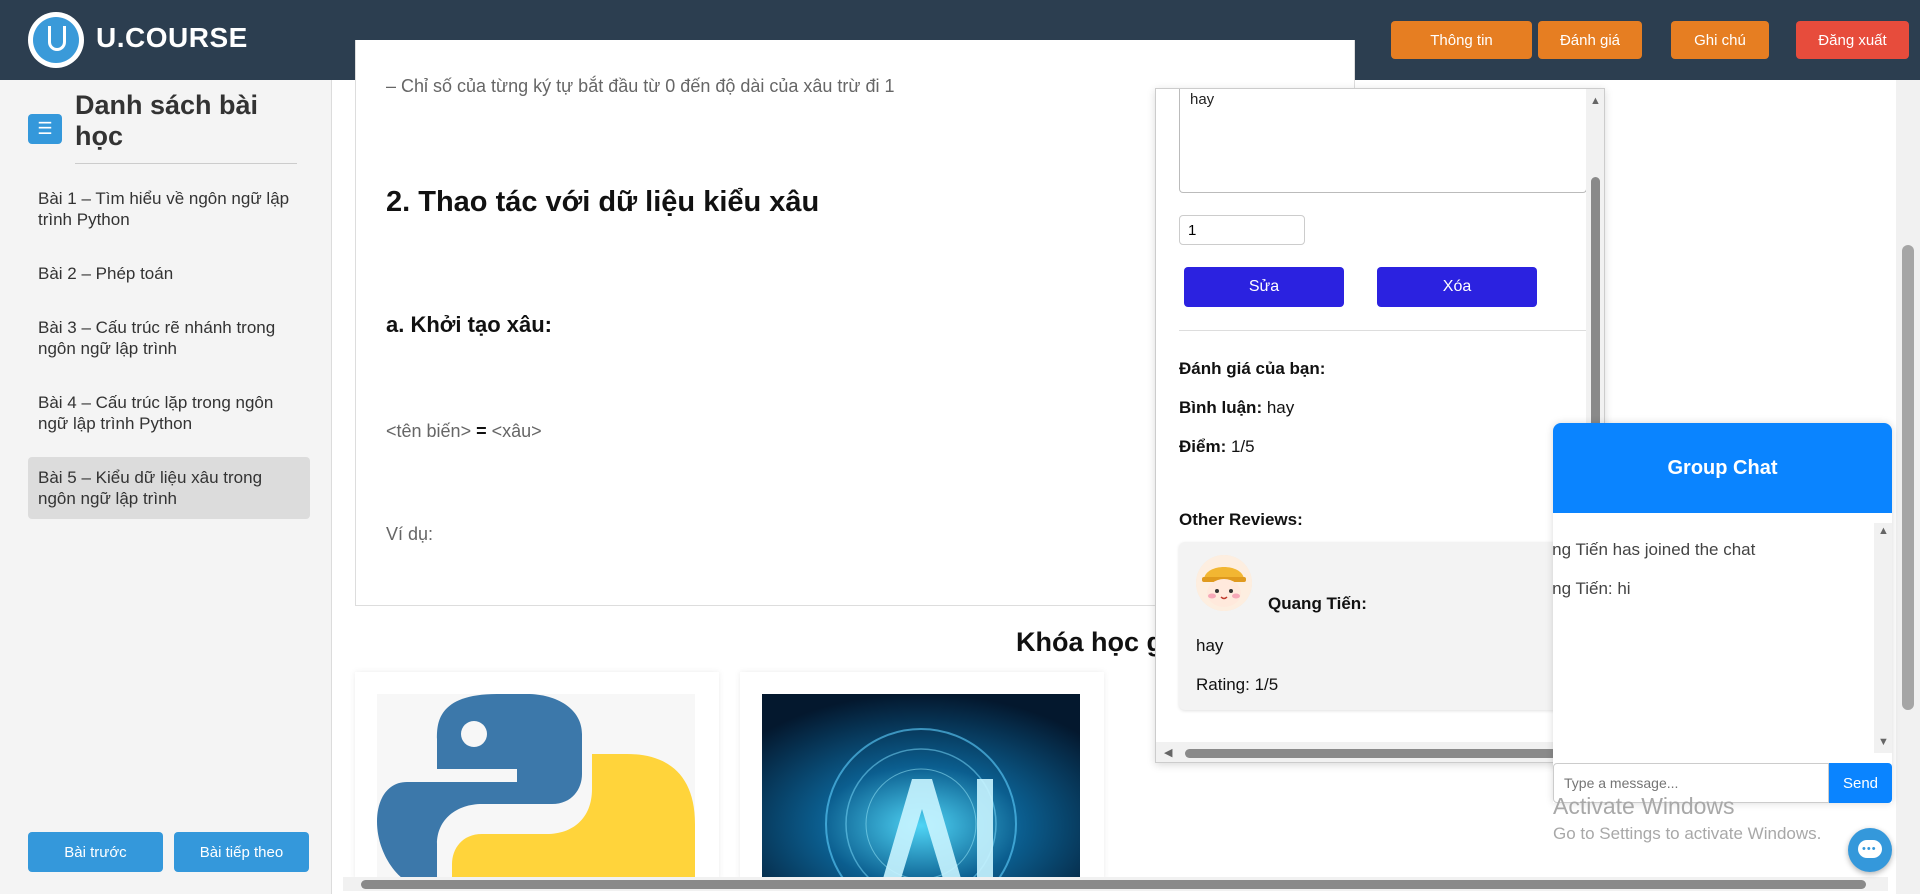 Image resolution: width=1920 pixels, height=894 pixels. What do you see at coordinates (1252, 368) in the screenshot?
I see `your-review-label: Đánh giá của bạn:` at bounding box center [1252, 368].